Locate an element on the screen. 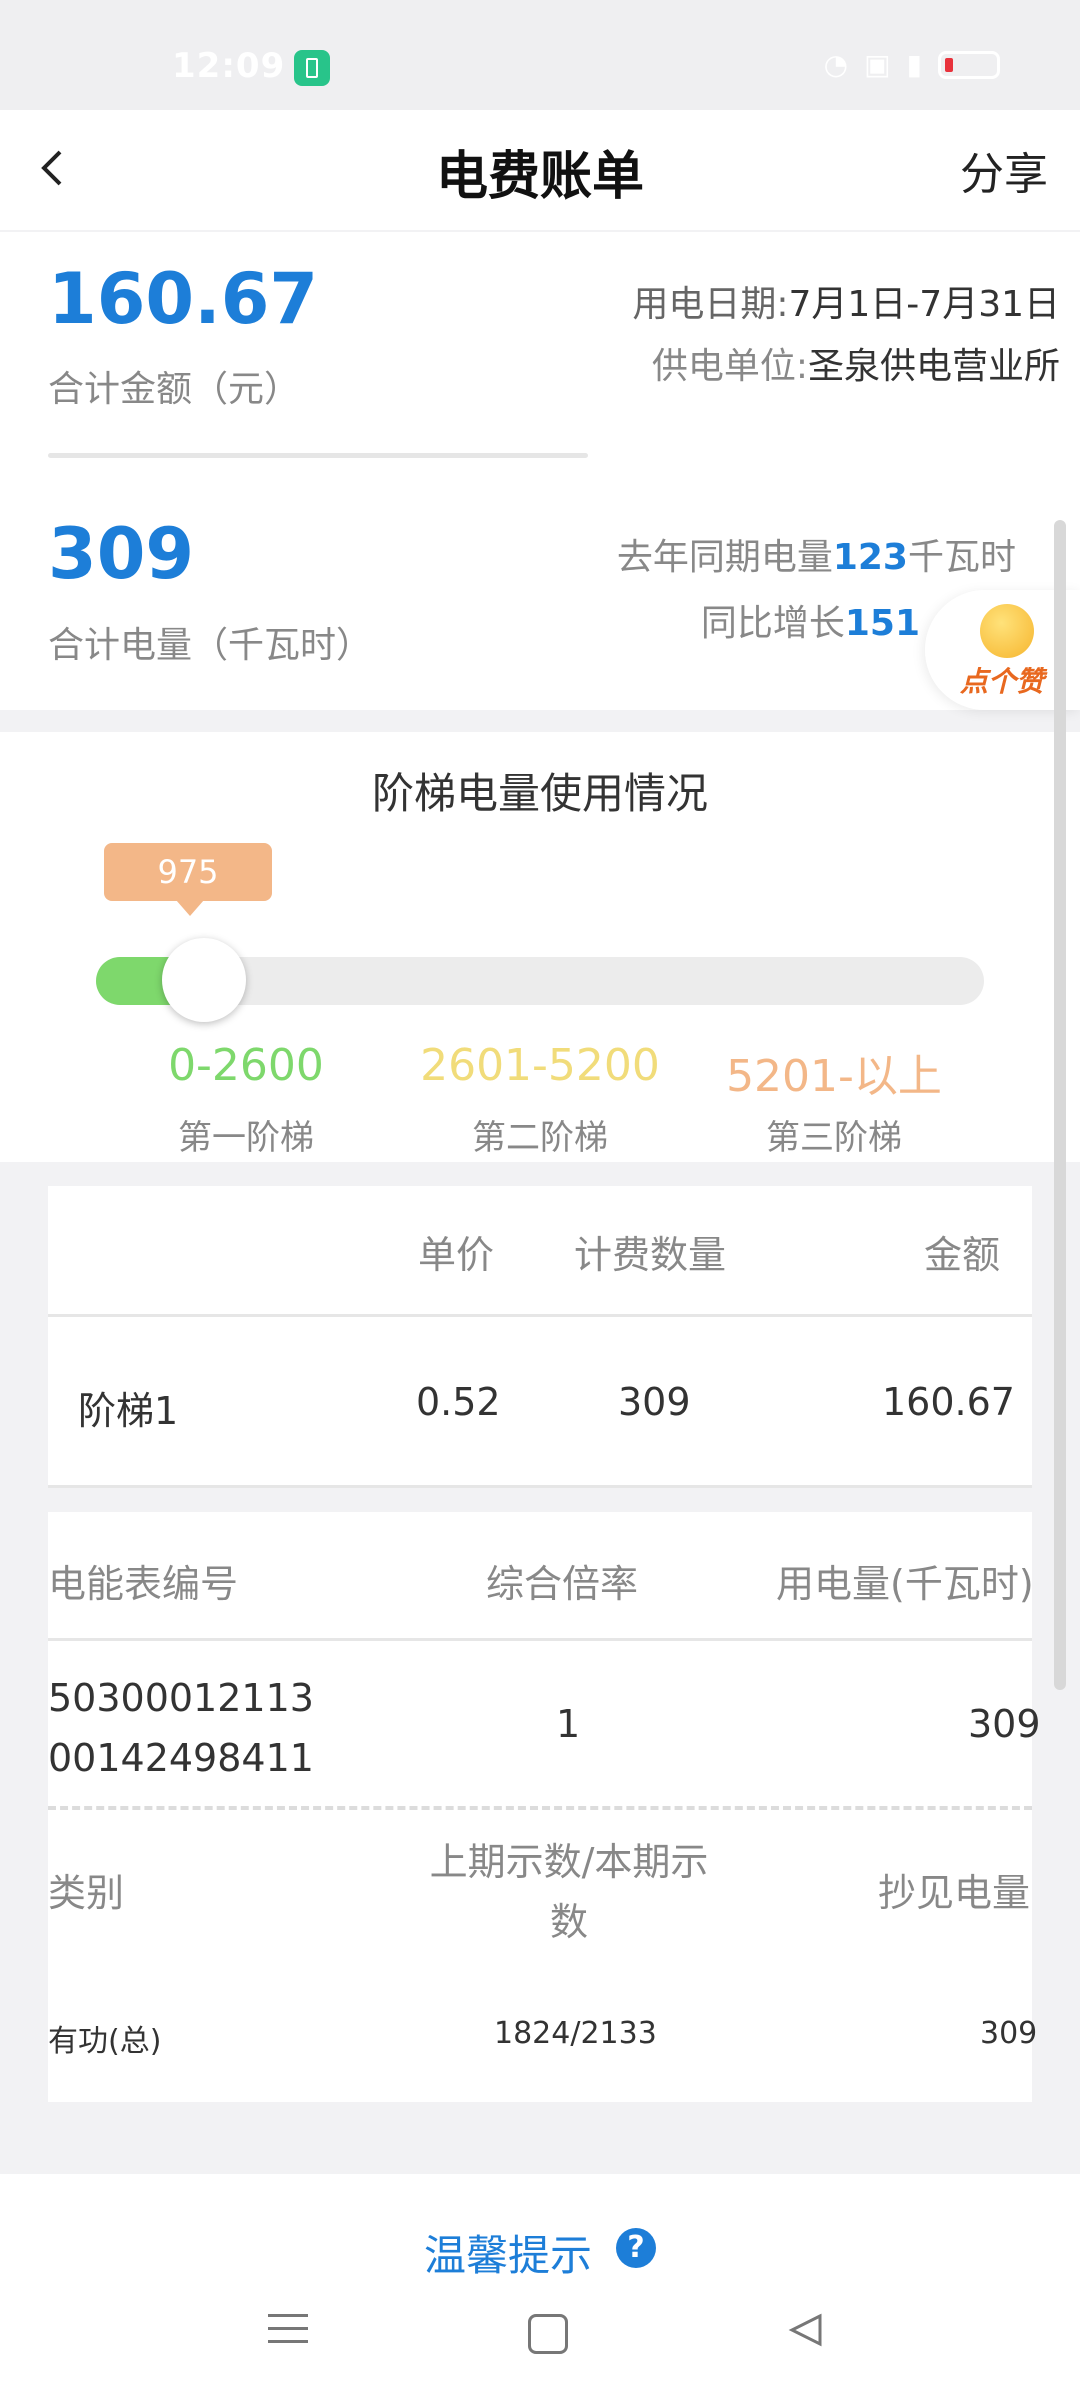  reading-category: 有功(总) is located at coordinates (105, 2041).